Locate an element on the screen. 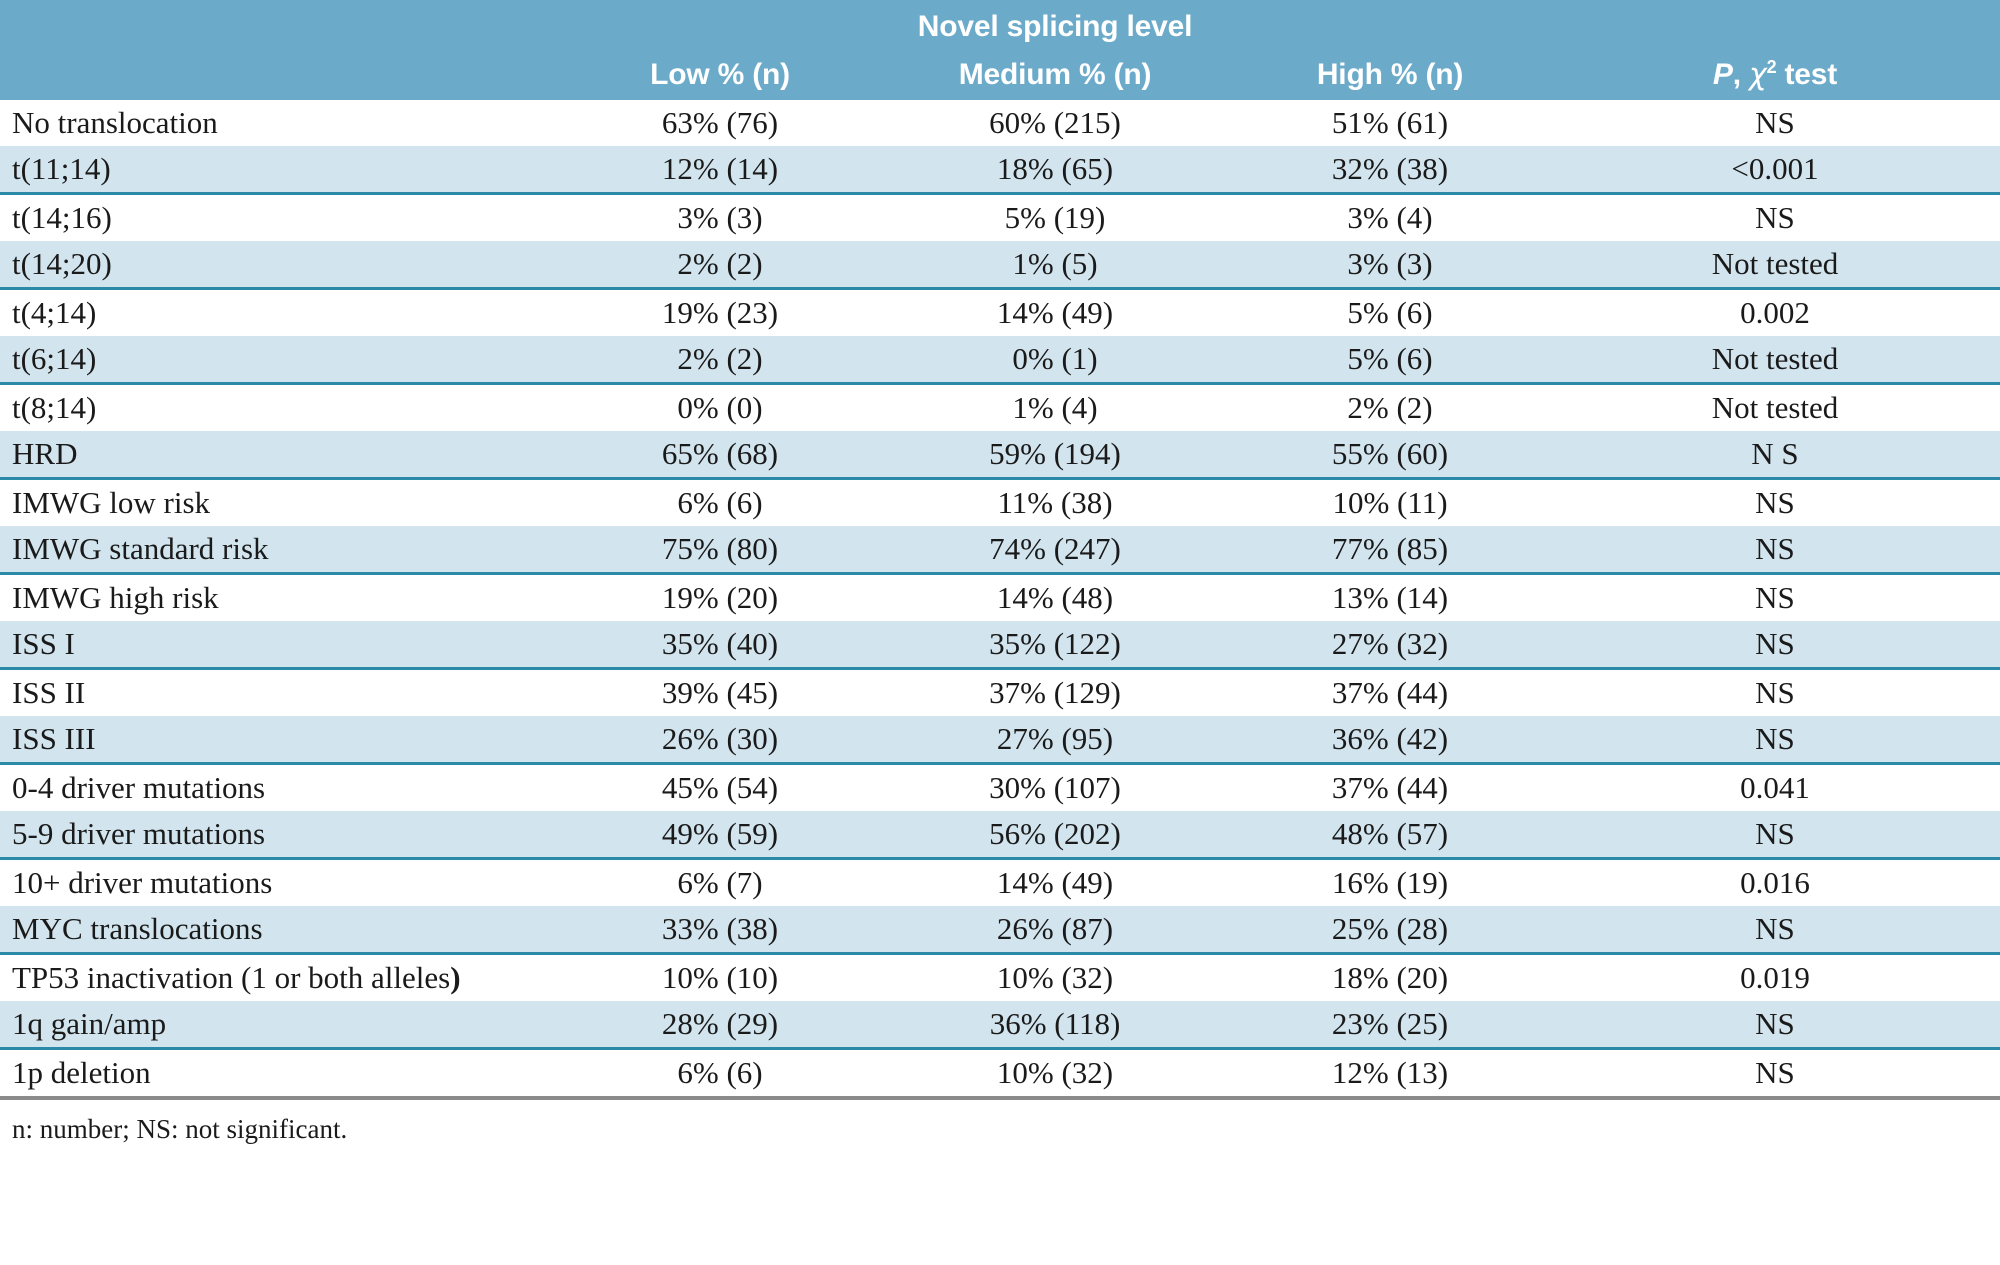 This screenshot has width=2000, height=1265. table-row: ISS II 39% (45) 37% (129) 37% (44) NS is located at coordinates (1000, 692).